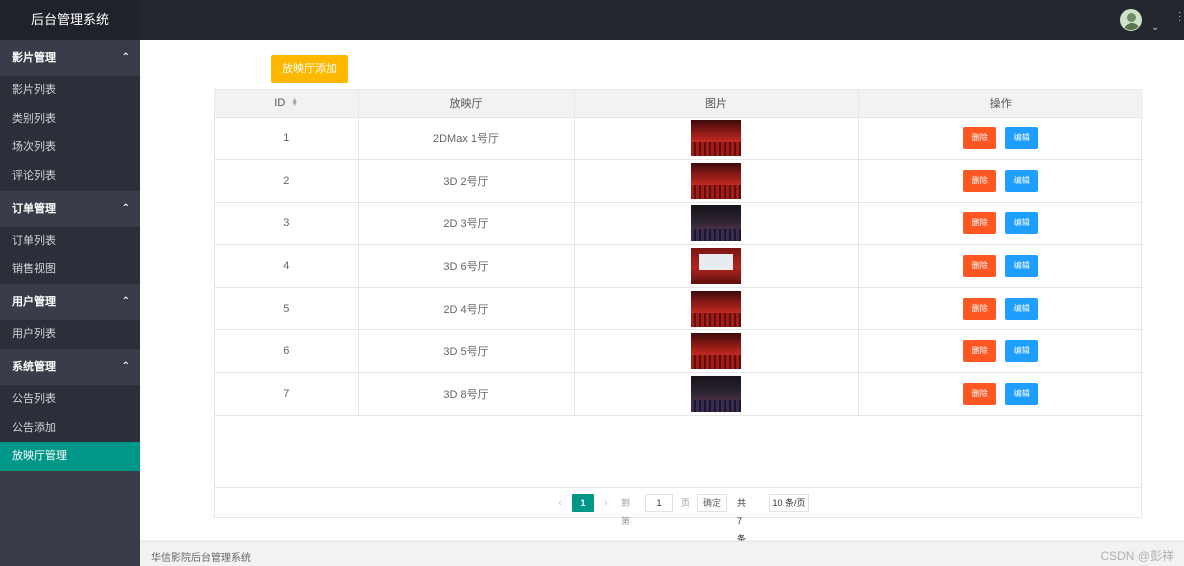 This screenshot has width=1184, height=566. I want to click on more-vertical-icon: · · ·, so click(1179, 17).